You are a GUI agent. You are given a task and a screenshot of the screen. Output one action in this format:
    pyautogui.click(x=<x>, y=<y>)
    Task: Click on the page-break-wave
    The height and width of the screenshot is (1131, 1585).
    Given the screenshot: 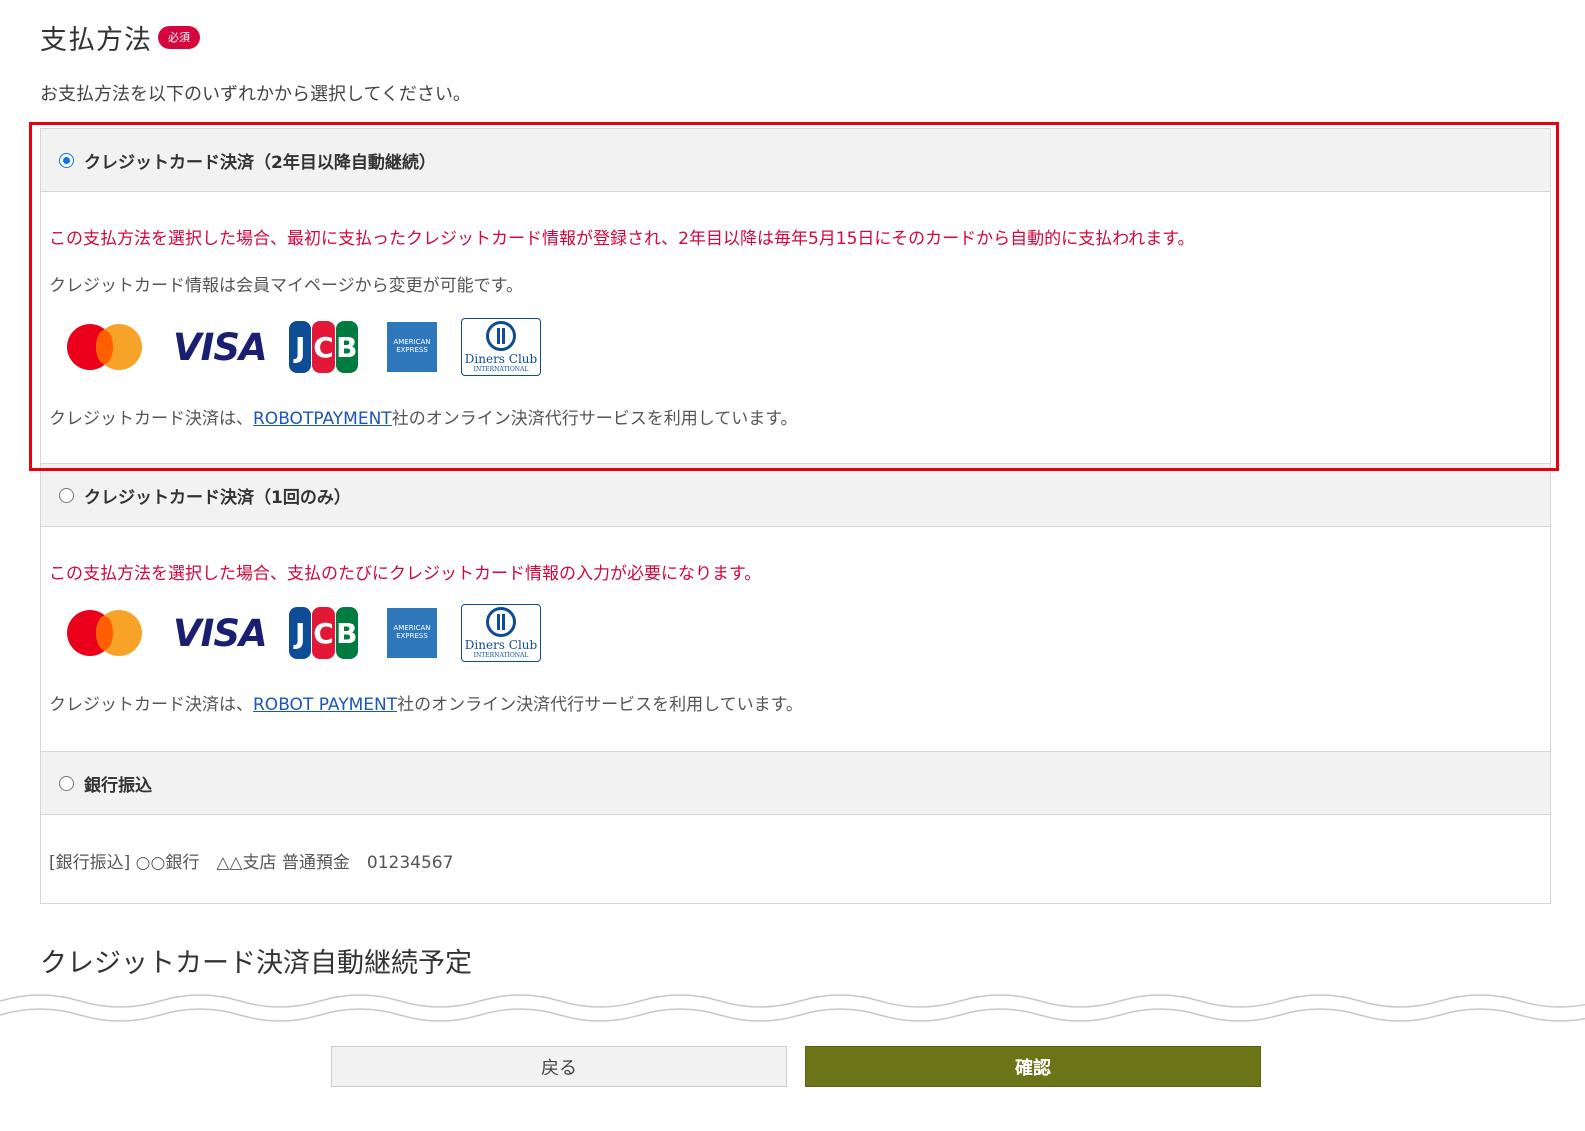 What is the action you would take?
    pyautogui.click(x=792, y=1009)
    